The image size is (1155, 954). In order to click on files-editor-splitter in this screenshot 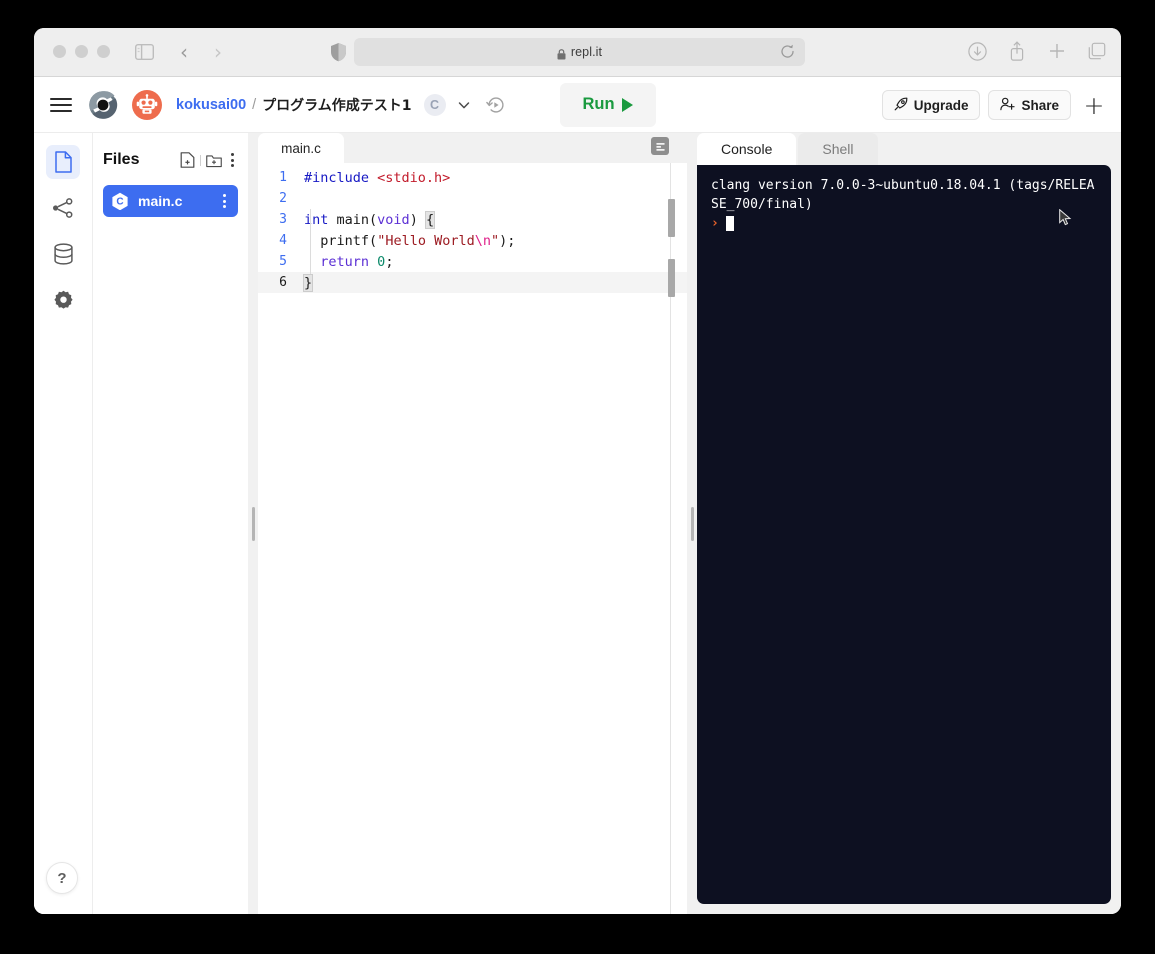, I will do `click(253, 523)`.